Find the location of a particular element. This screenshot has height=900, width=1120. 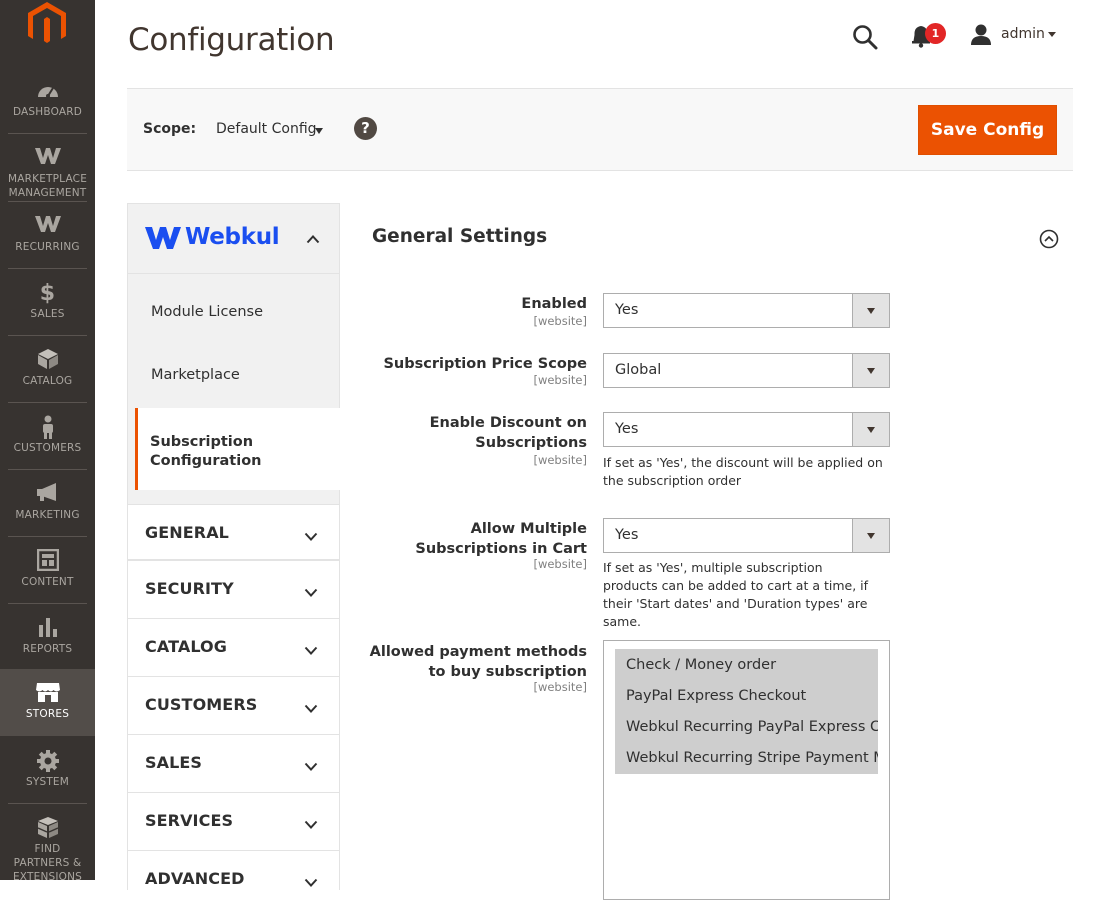

sidebar-item-label: Subscription Configuration is located at coordinates (206, 451).